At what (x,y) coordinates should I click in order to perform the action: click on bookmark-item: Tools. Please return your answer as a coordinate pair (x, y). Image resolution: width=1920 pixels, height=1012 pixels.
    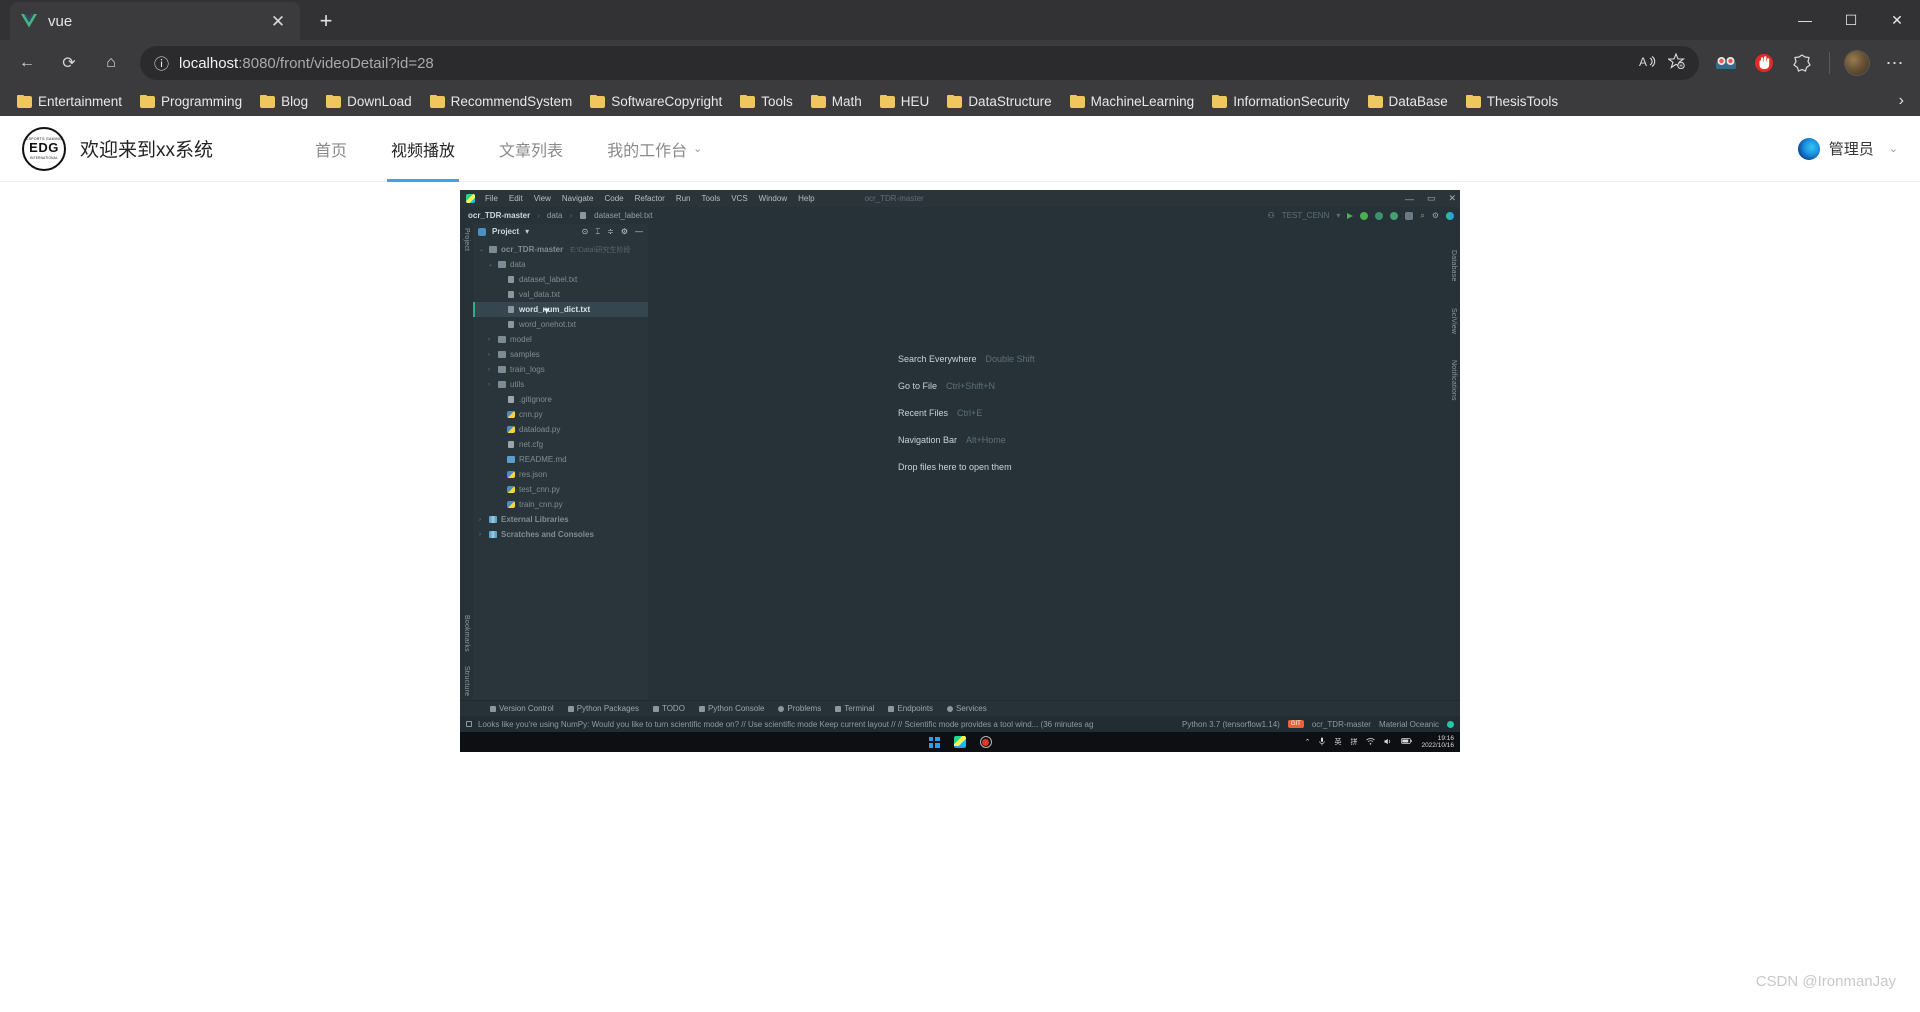
    Looking at the image, I should click on (766, 101).